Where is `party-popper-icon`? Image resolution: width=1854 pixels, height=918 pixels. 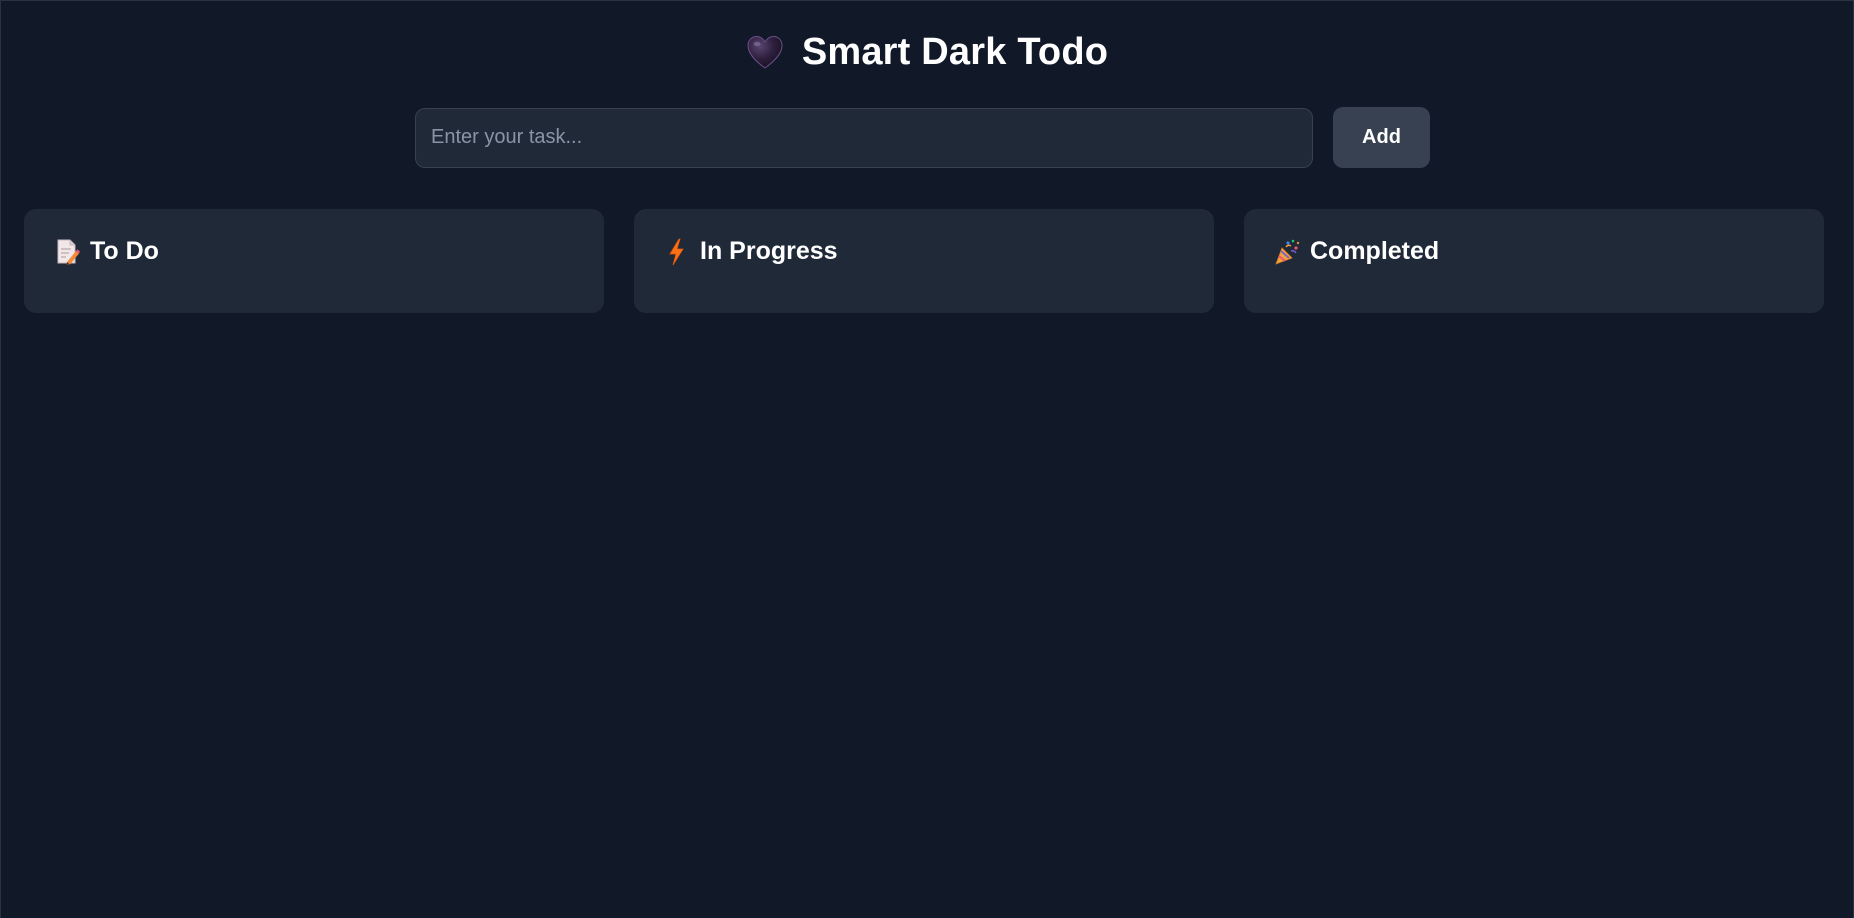
party-popper-icon is located at coordinates (1287, 252).